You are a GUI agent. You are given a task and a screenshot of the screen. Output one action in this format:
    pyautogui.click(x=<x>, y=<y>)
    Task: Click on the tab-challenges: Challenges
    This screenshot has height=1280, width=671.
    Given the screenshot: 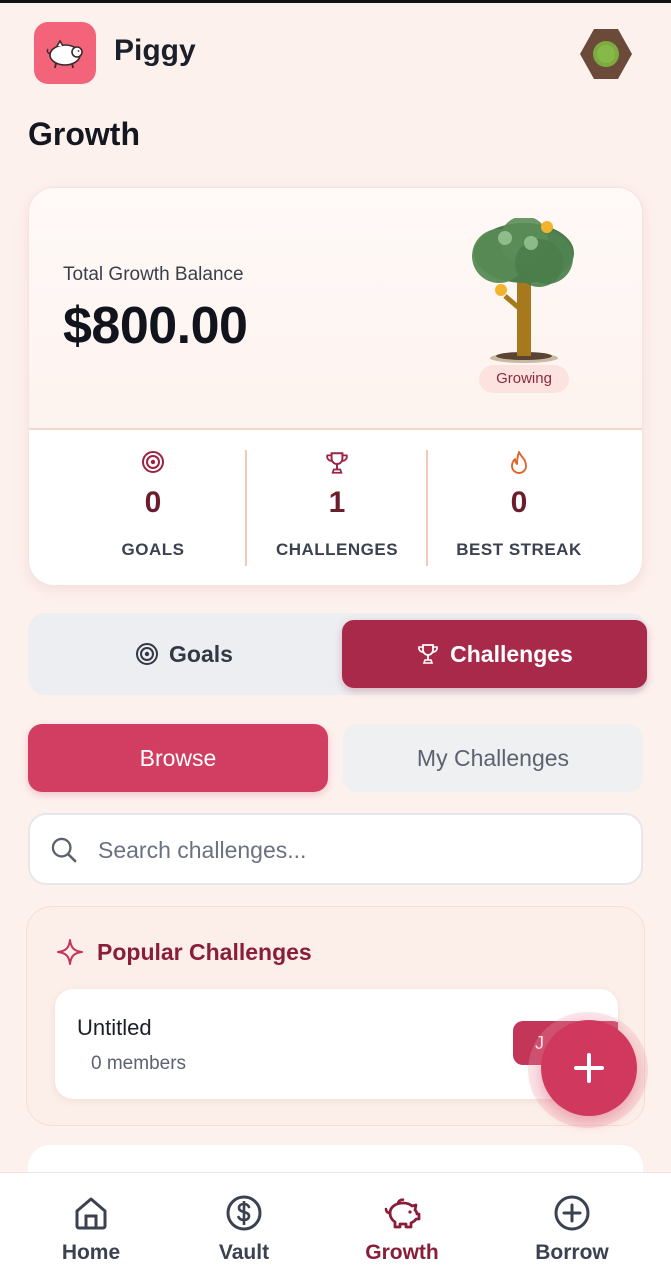 What is the action you would take?
    pyautogui.click(x=494, y=654)
    